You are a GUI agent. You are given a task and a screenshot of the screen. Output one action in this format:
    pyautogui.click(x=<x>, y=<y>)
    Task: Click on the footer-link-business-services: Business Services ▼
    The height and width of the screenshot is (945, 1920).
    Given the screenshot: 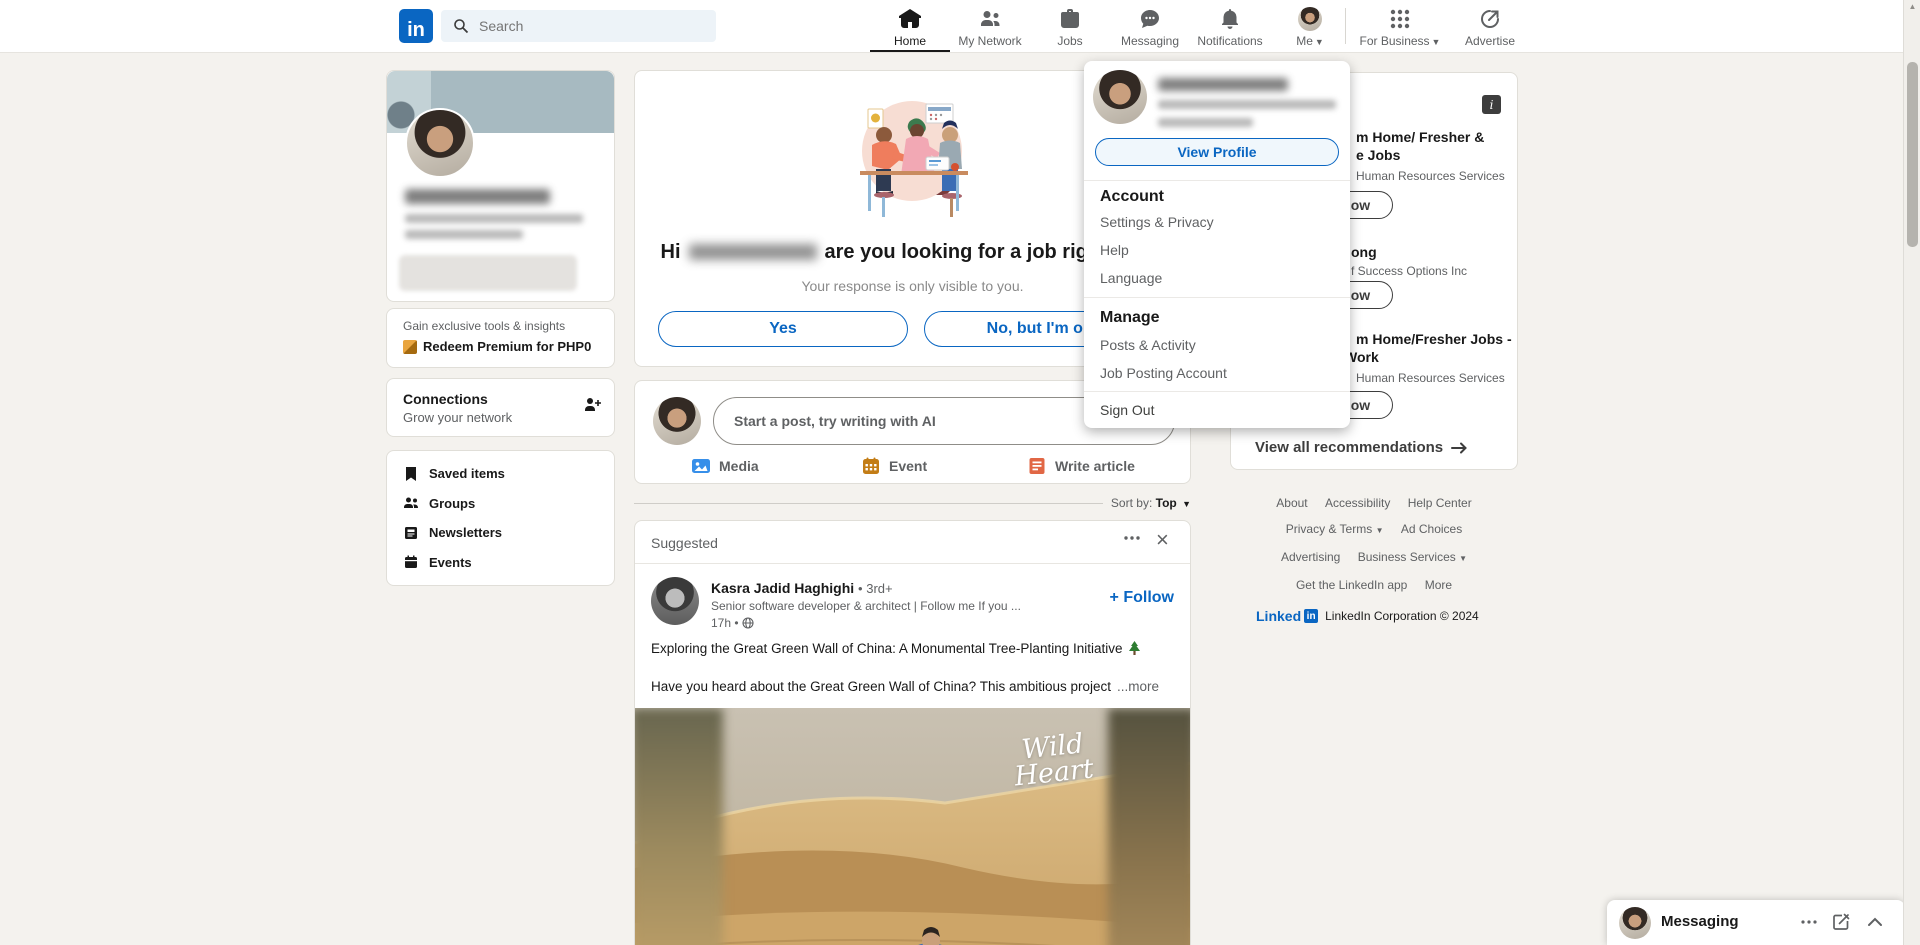 What is the action you would take?
    pyautogui.click(x=1412, y=557)
    